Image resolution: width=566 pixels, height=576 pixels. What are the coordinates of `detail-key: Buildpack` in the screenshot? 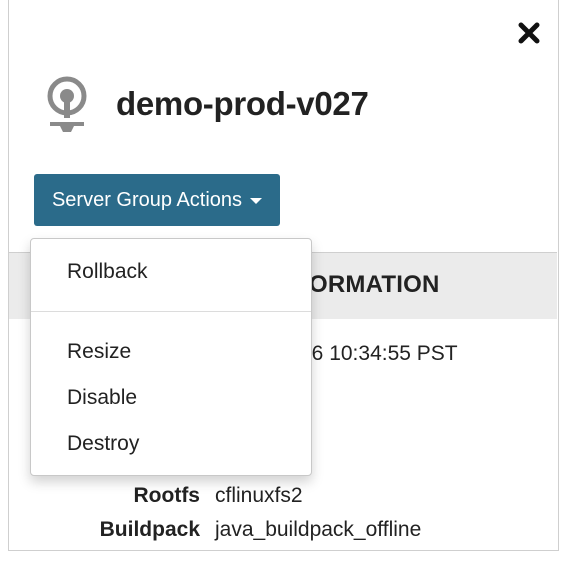 It's located at (149, 529).